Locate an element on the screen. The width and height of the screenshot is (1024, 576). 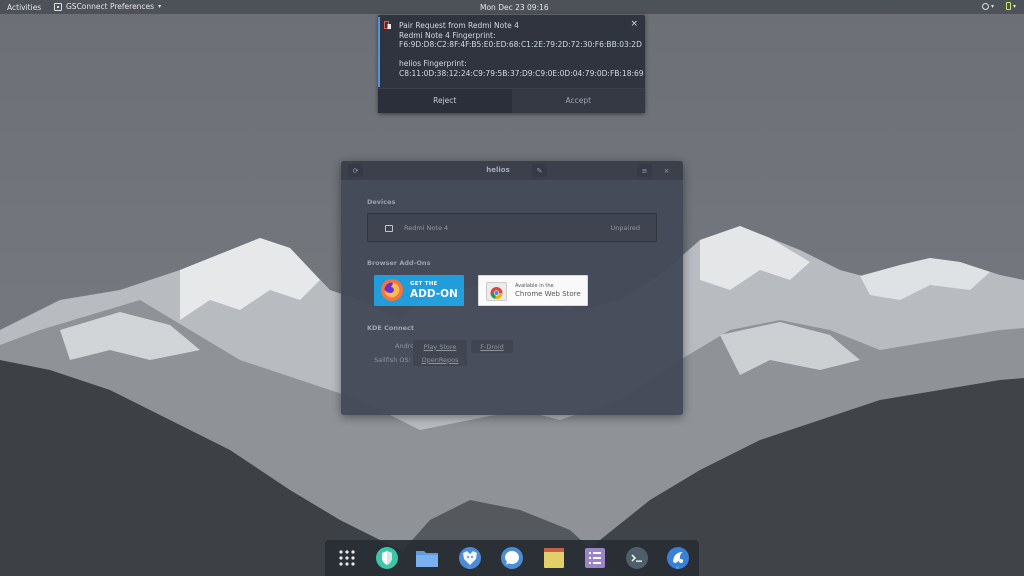
system-tray: ▾ ▾ is located at coordinates (998, 6).